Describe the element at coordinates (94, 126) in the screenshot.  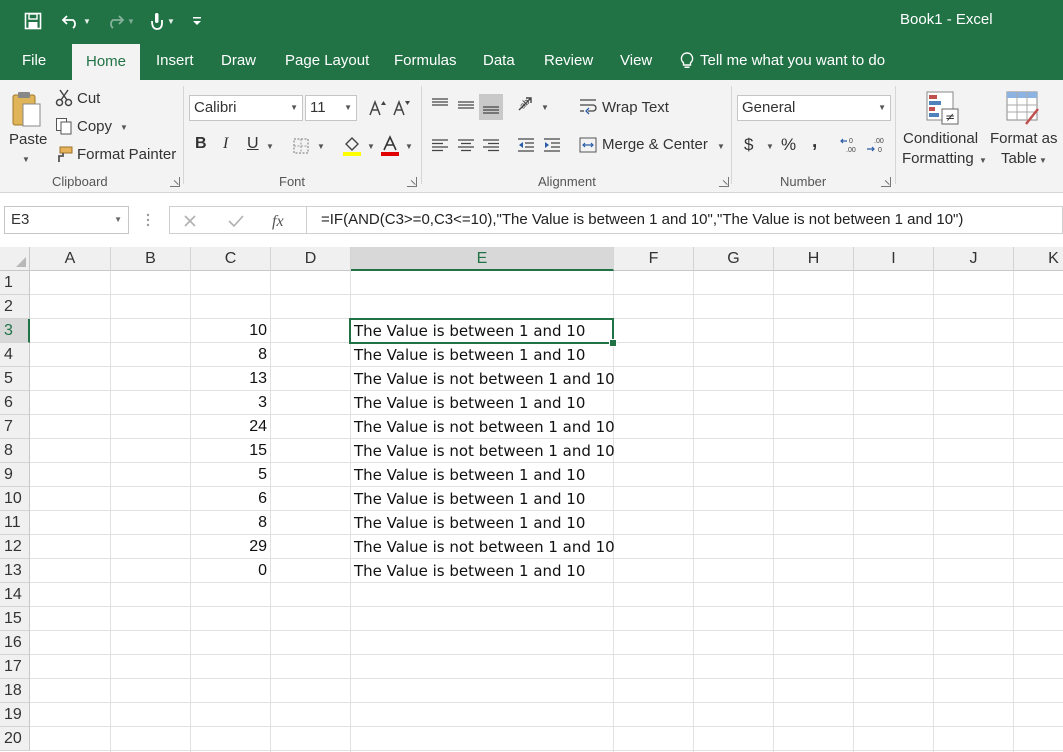
I see `copy-button: Copy` at that location.